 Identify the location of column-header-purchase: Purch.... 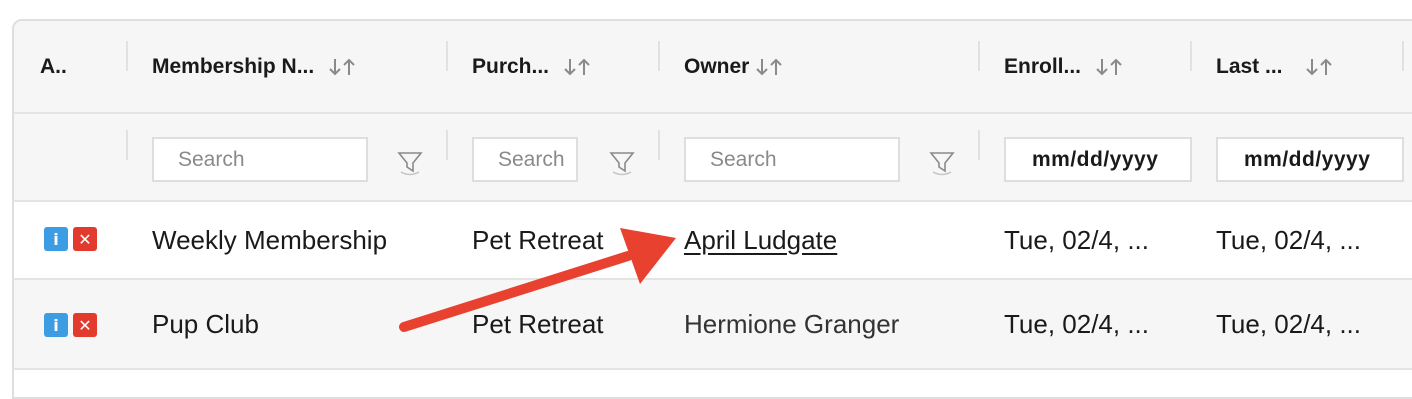
(532, 66).